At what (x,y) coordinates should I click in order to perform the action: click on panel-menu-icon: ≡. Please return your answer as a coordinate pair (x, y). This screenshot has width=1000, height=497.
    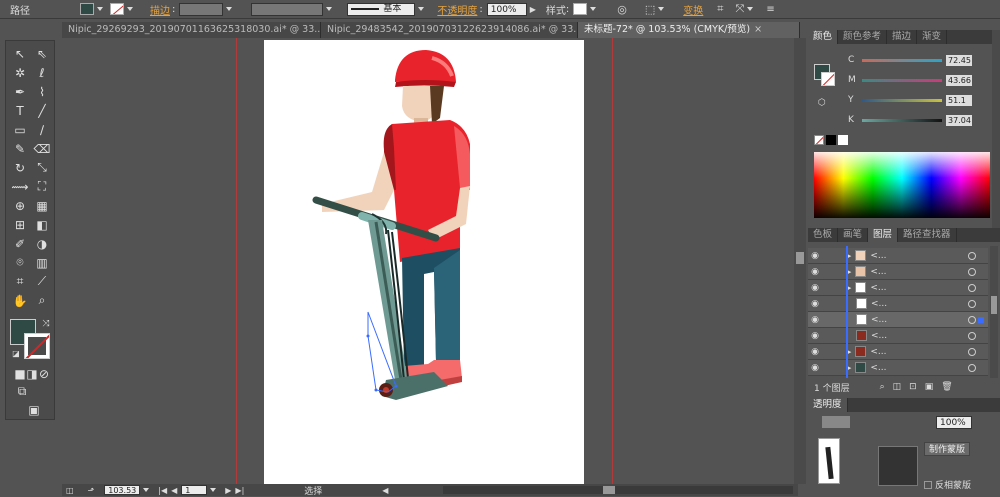
    Looking at the image, I should click on (770, 9).